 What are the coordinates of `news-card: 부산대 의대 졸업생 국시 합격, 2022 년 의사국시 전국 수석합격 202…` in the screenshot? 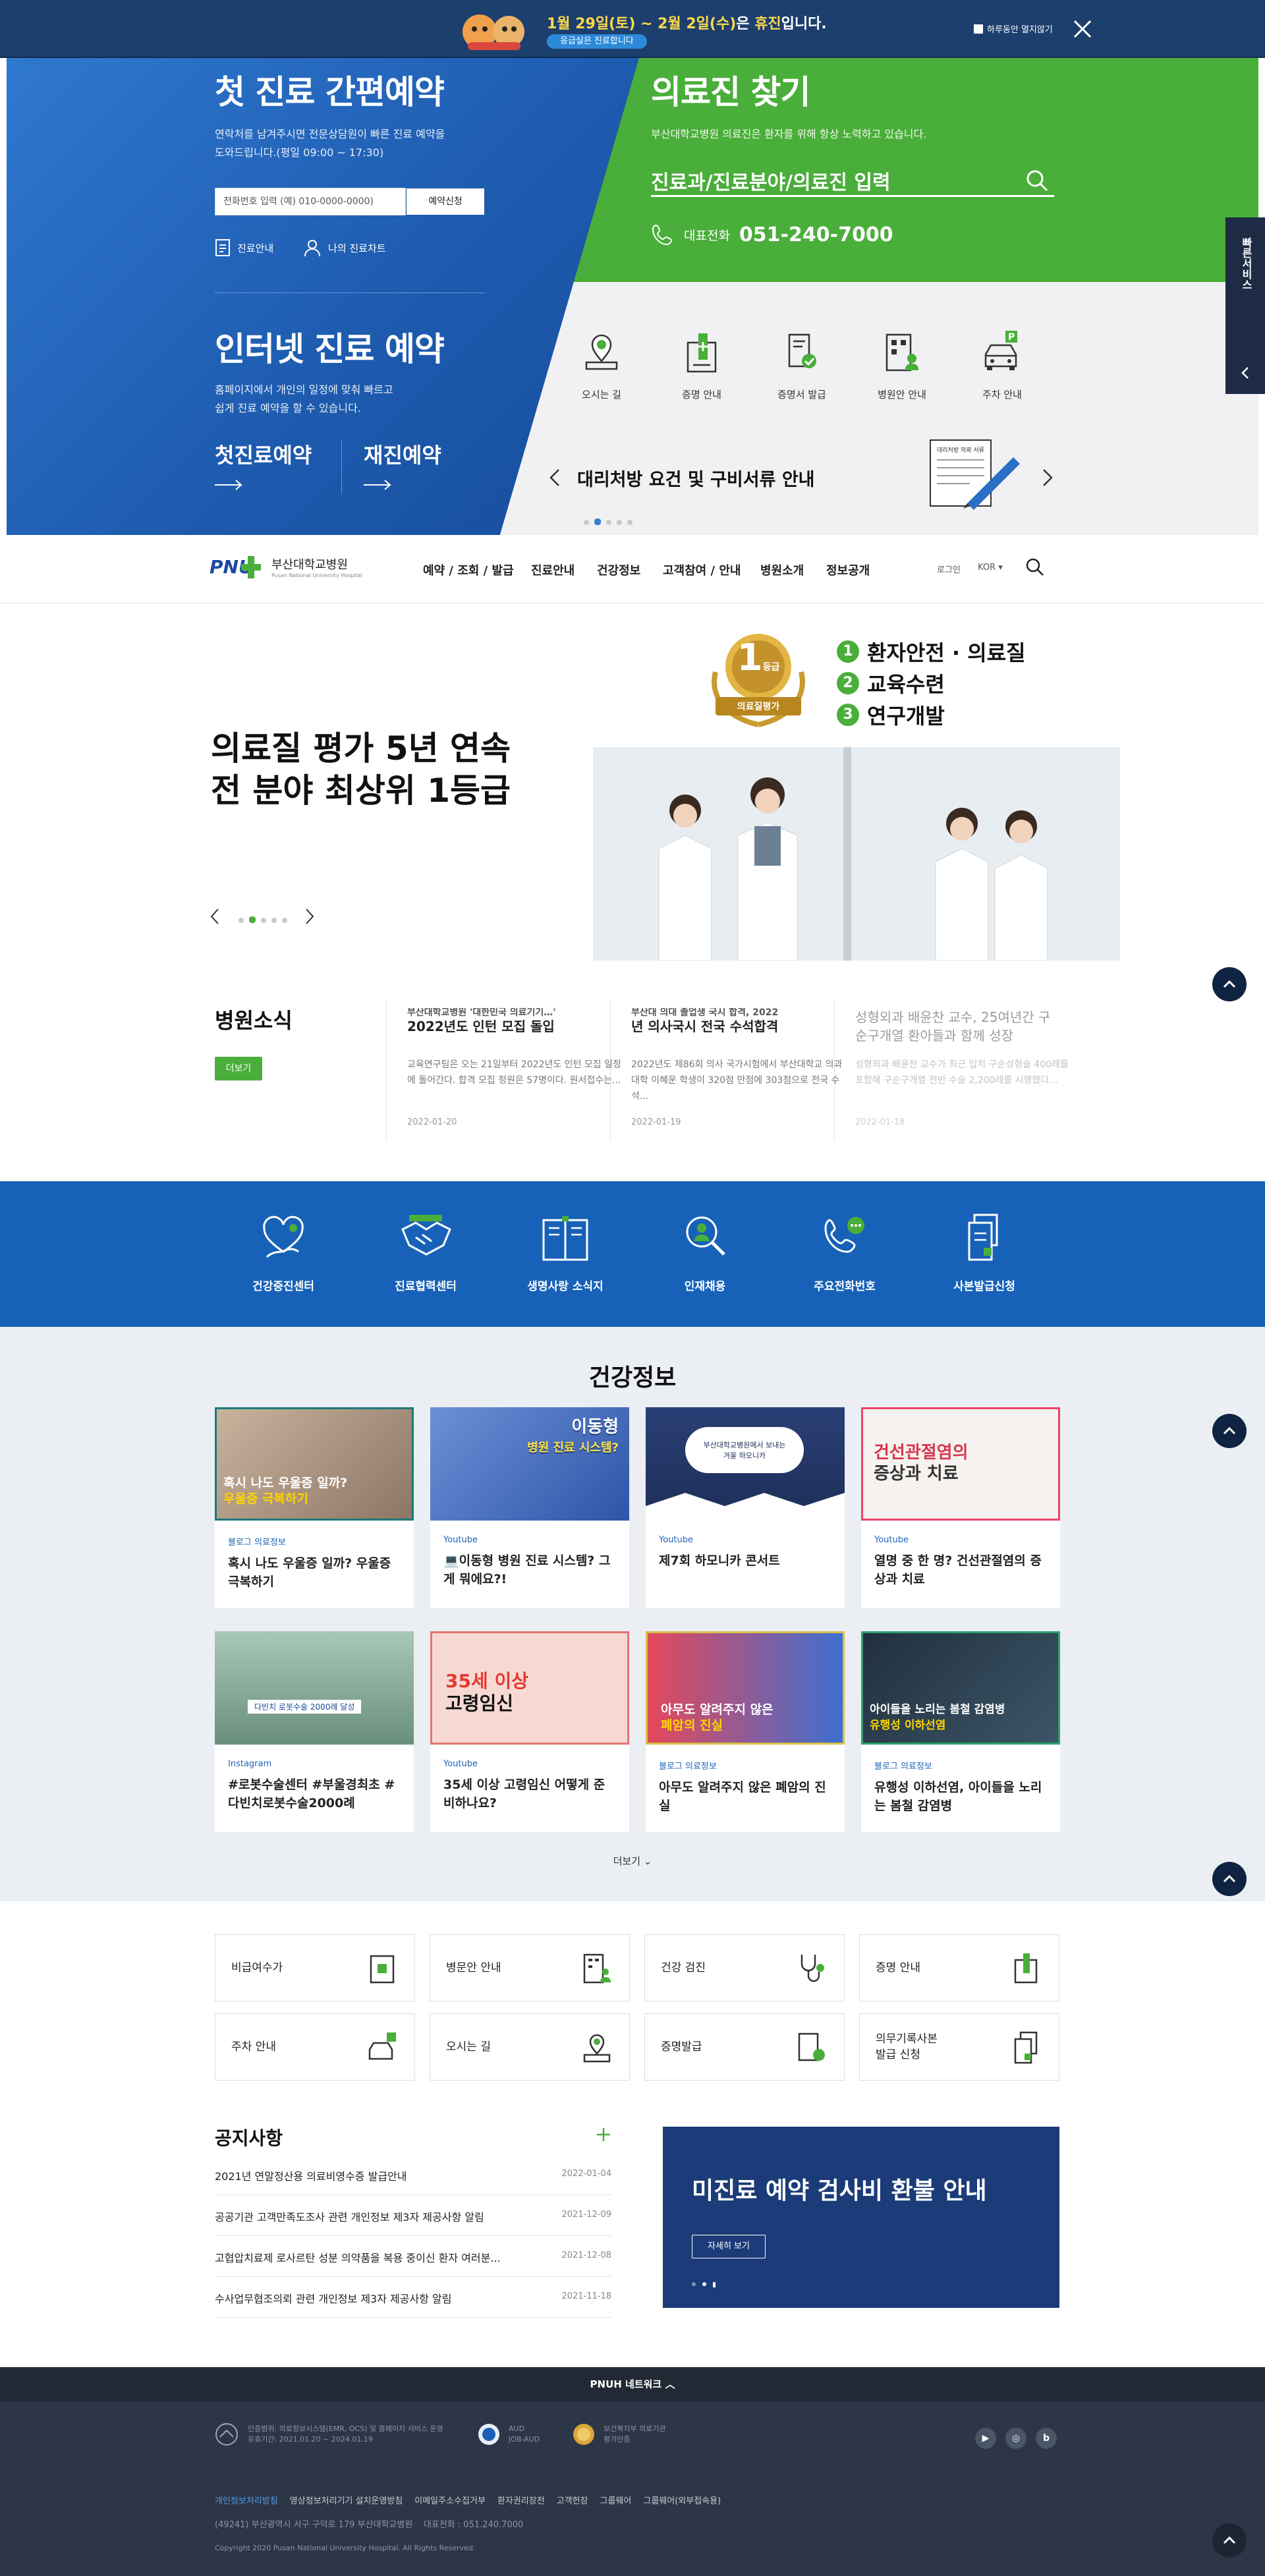 It's located at (740, 1070).